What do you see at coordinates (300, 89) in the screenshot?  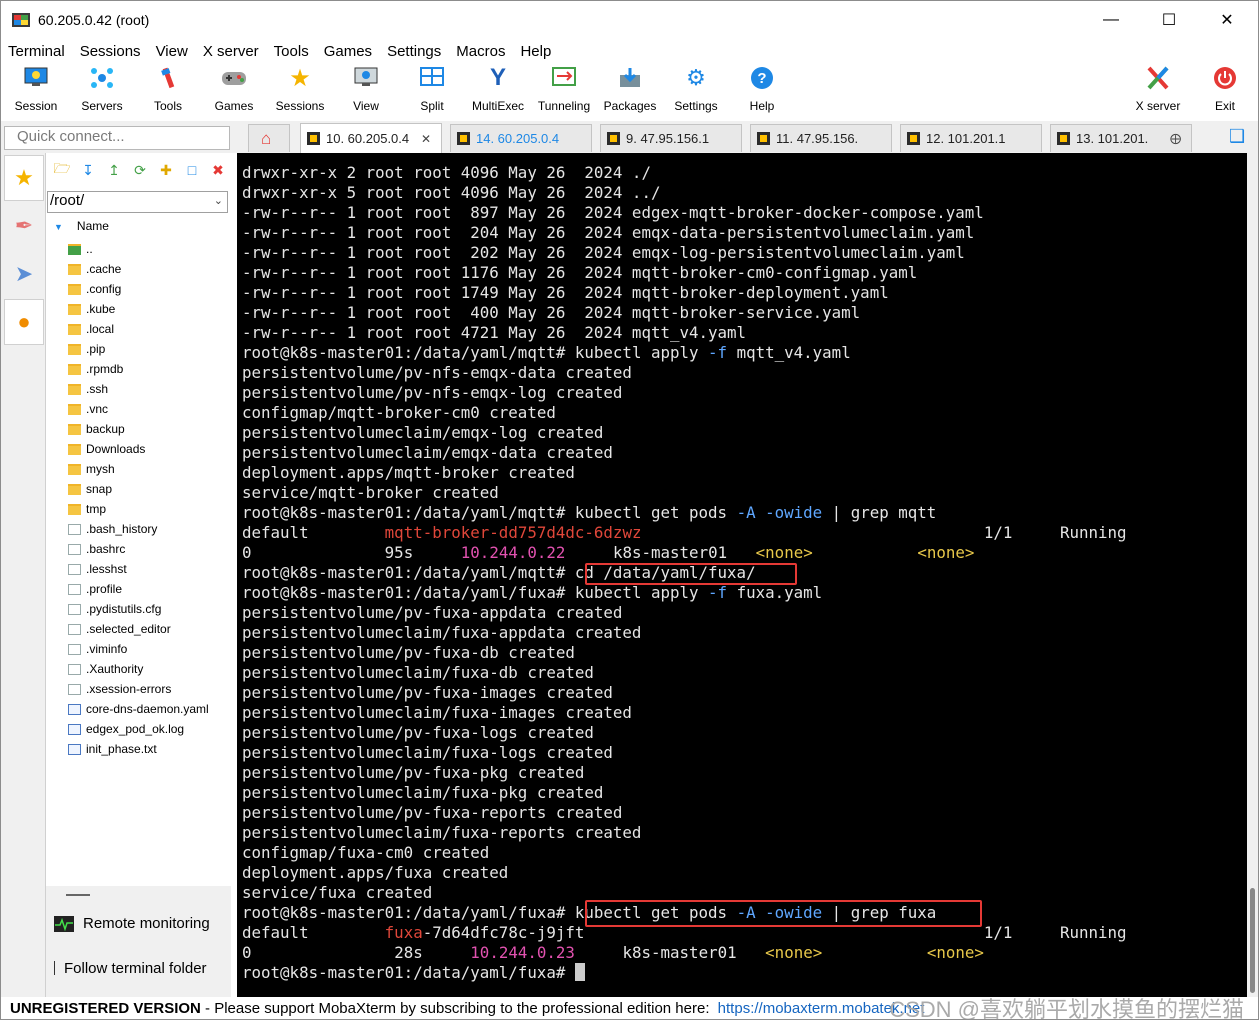 I see `sessions-button: ★ Sessions` at bounding box center [300, 89].